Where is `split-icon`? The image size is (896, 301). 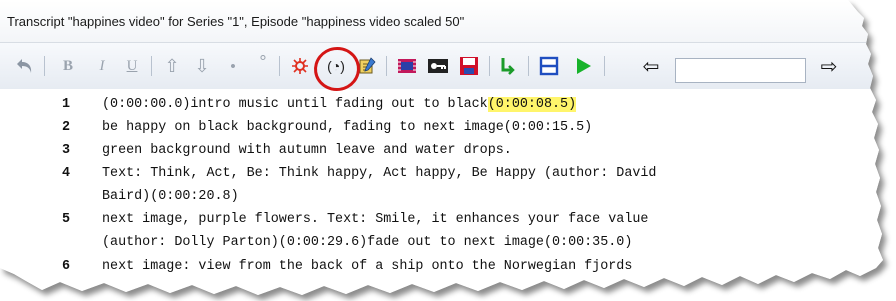
split-icon is located at coordinates (549, 66).